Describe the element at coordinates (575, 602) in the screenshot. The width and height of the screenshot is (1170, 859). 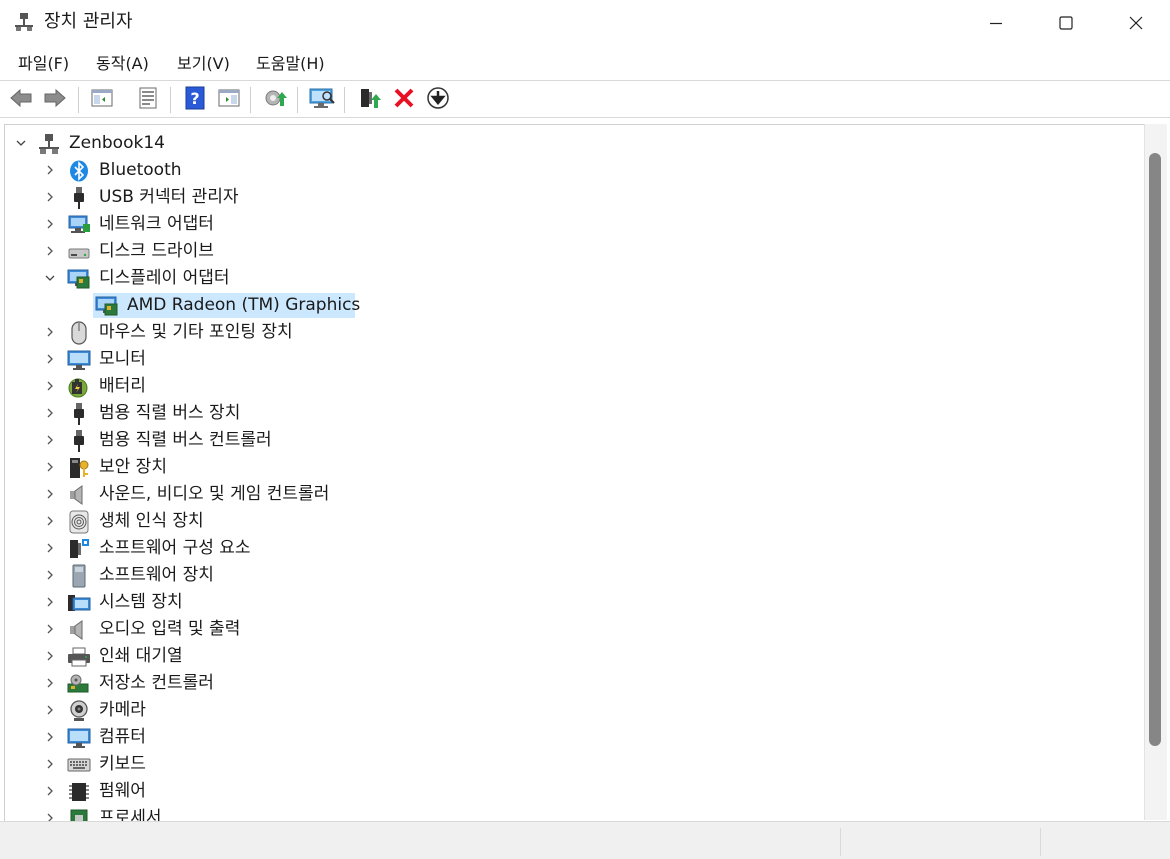
I see `tree-item-15: 시스템 장치` at that location.